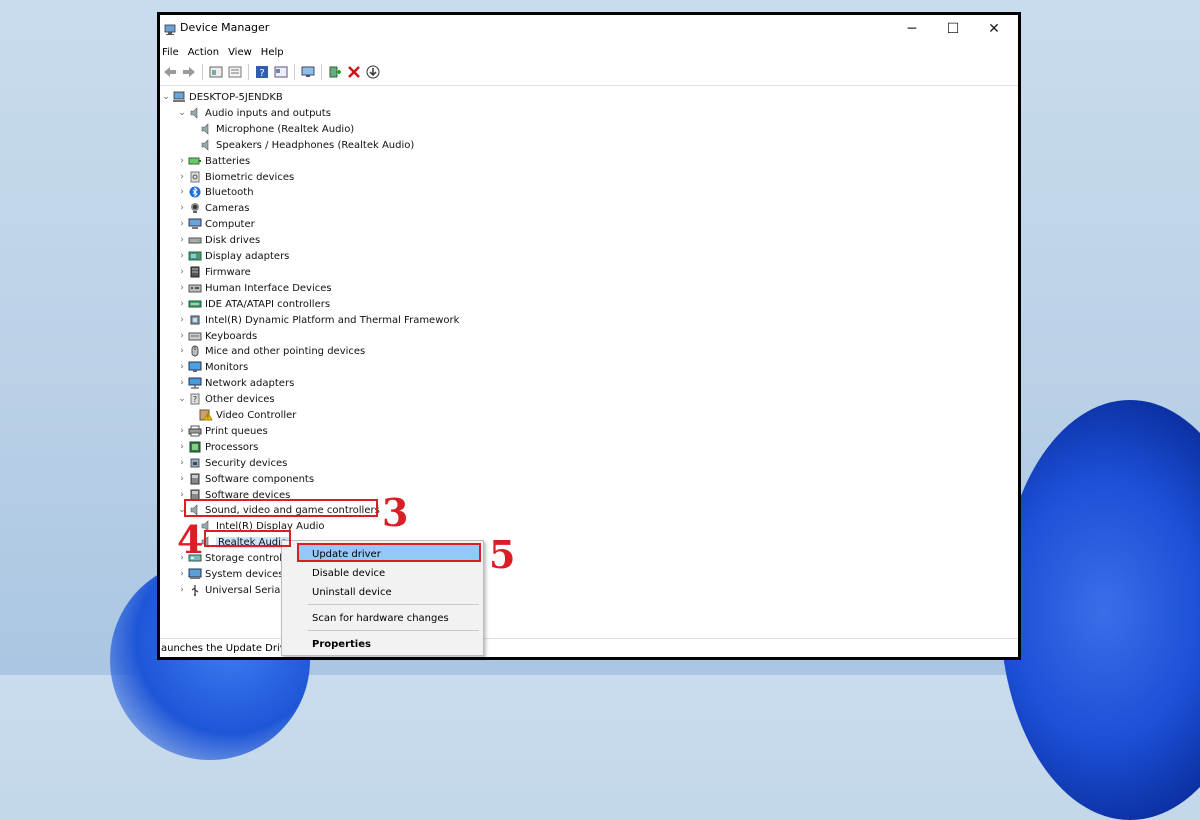  I want to click on tree-item-human-interface-devices: › Human Interface Devices, so click(254, 288).